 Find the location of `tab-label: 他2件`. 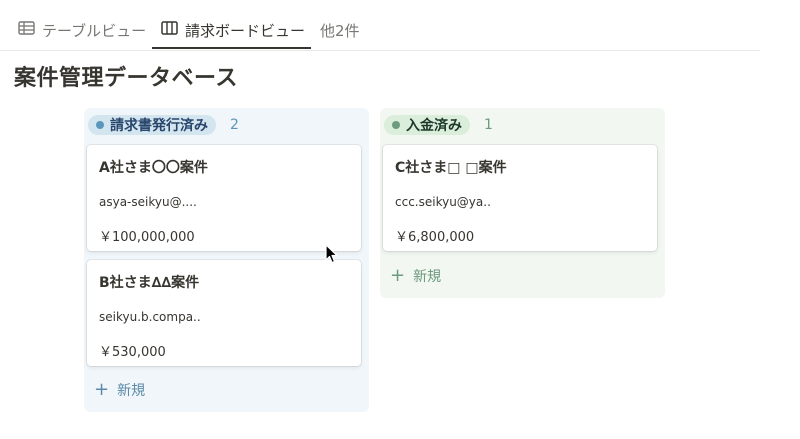

tab-label: 他2件 is located at coordinates (340, 30).